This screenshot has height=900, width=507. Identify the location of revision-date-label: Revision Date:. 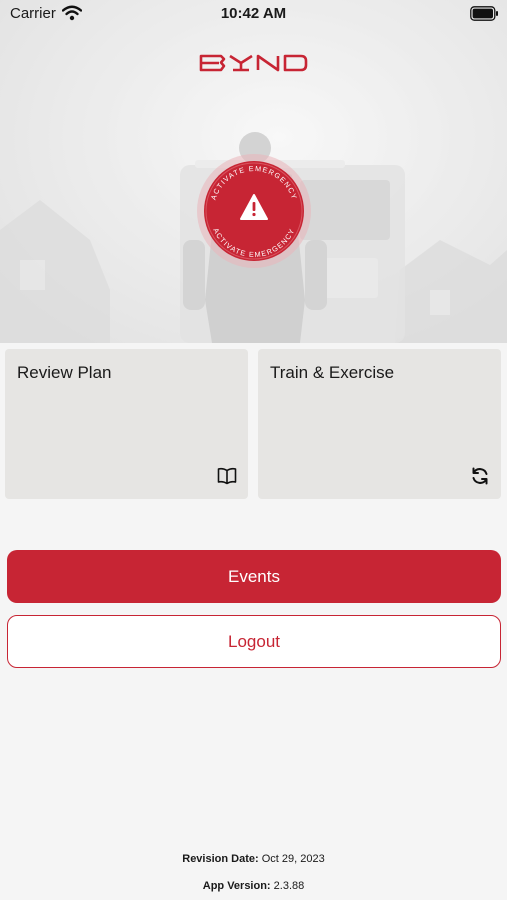
(220, 859).